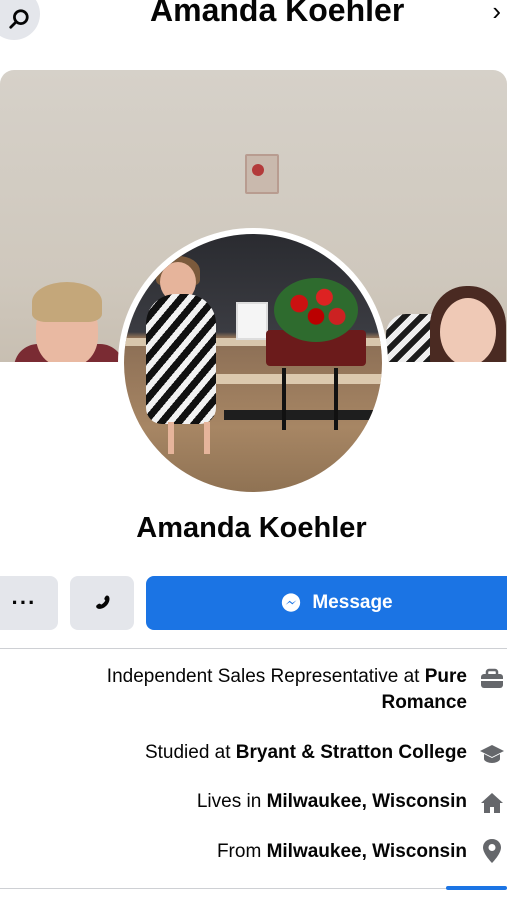 The height and width of the screenshot is (900, 507). I want to click on phone-icon, so click(103, 602).